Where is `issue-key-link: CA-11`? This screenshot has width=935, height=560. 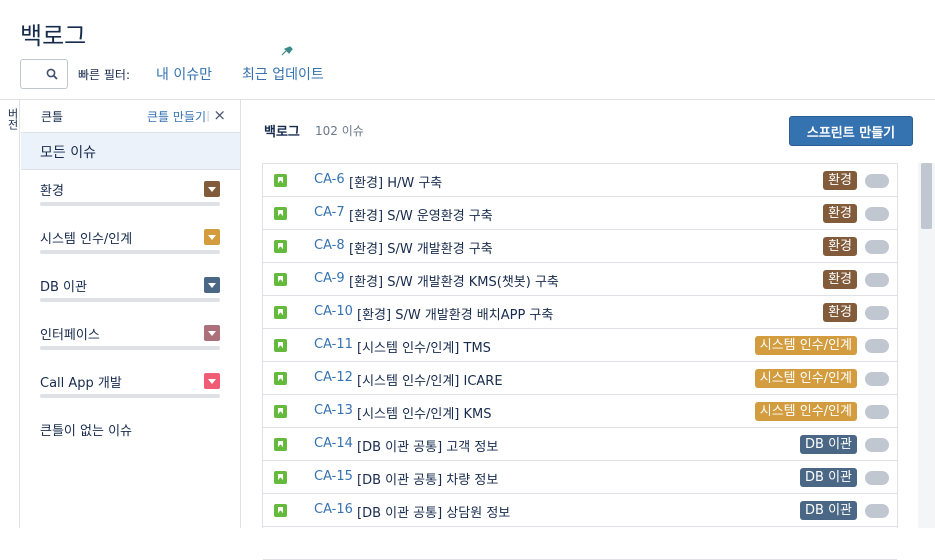
issue-key-link: CA-11 is located at coordinates (333, 344).